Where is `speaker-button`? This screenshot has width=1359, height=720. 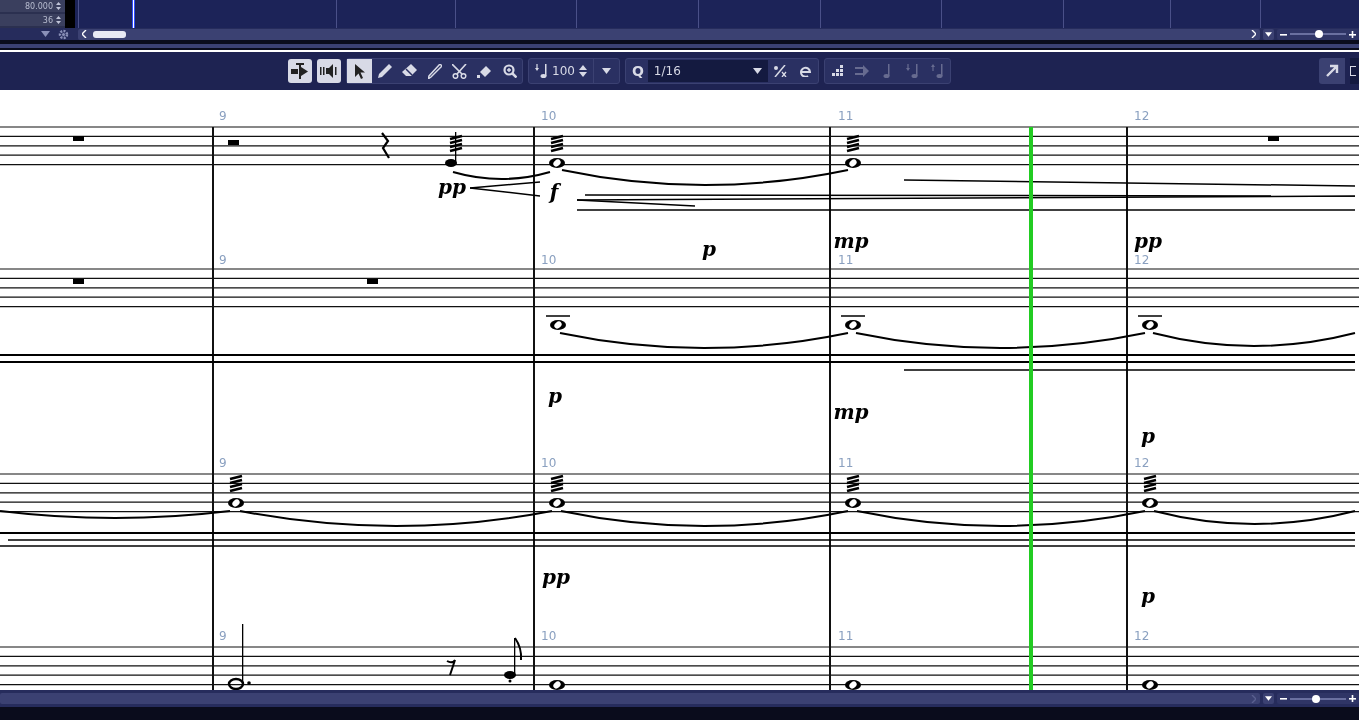 speaker-button is located at coordinates (329, 71).